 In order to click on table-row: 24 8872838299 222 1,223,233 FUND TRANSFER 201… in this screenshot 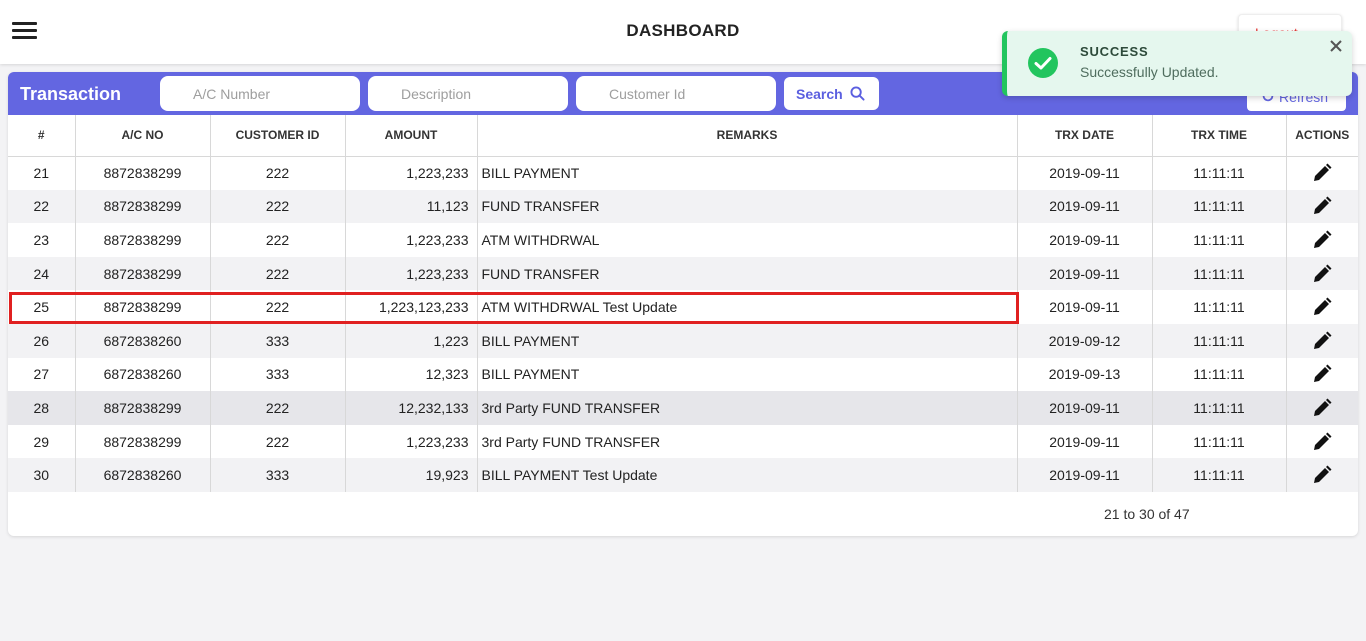, I will do `click(683, 273)`.